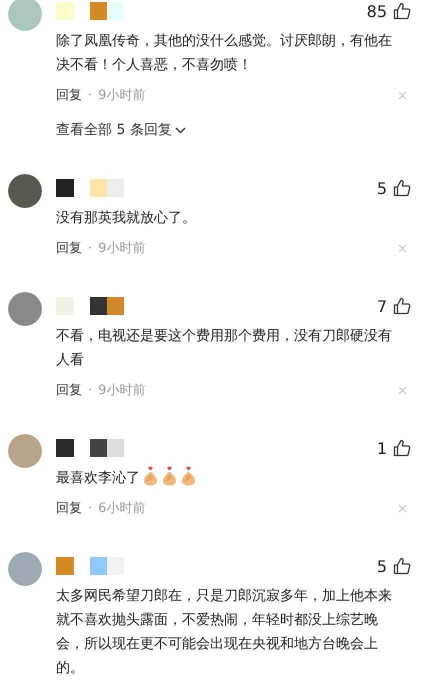 Image resolution: width=421 pixels, height=698 pixels. Describe the element at coordinates (122, 508) in the screenshot. I see `timestamp: 6小时前` at that location.